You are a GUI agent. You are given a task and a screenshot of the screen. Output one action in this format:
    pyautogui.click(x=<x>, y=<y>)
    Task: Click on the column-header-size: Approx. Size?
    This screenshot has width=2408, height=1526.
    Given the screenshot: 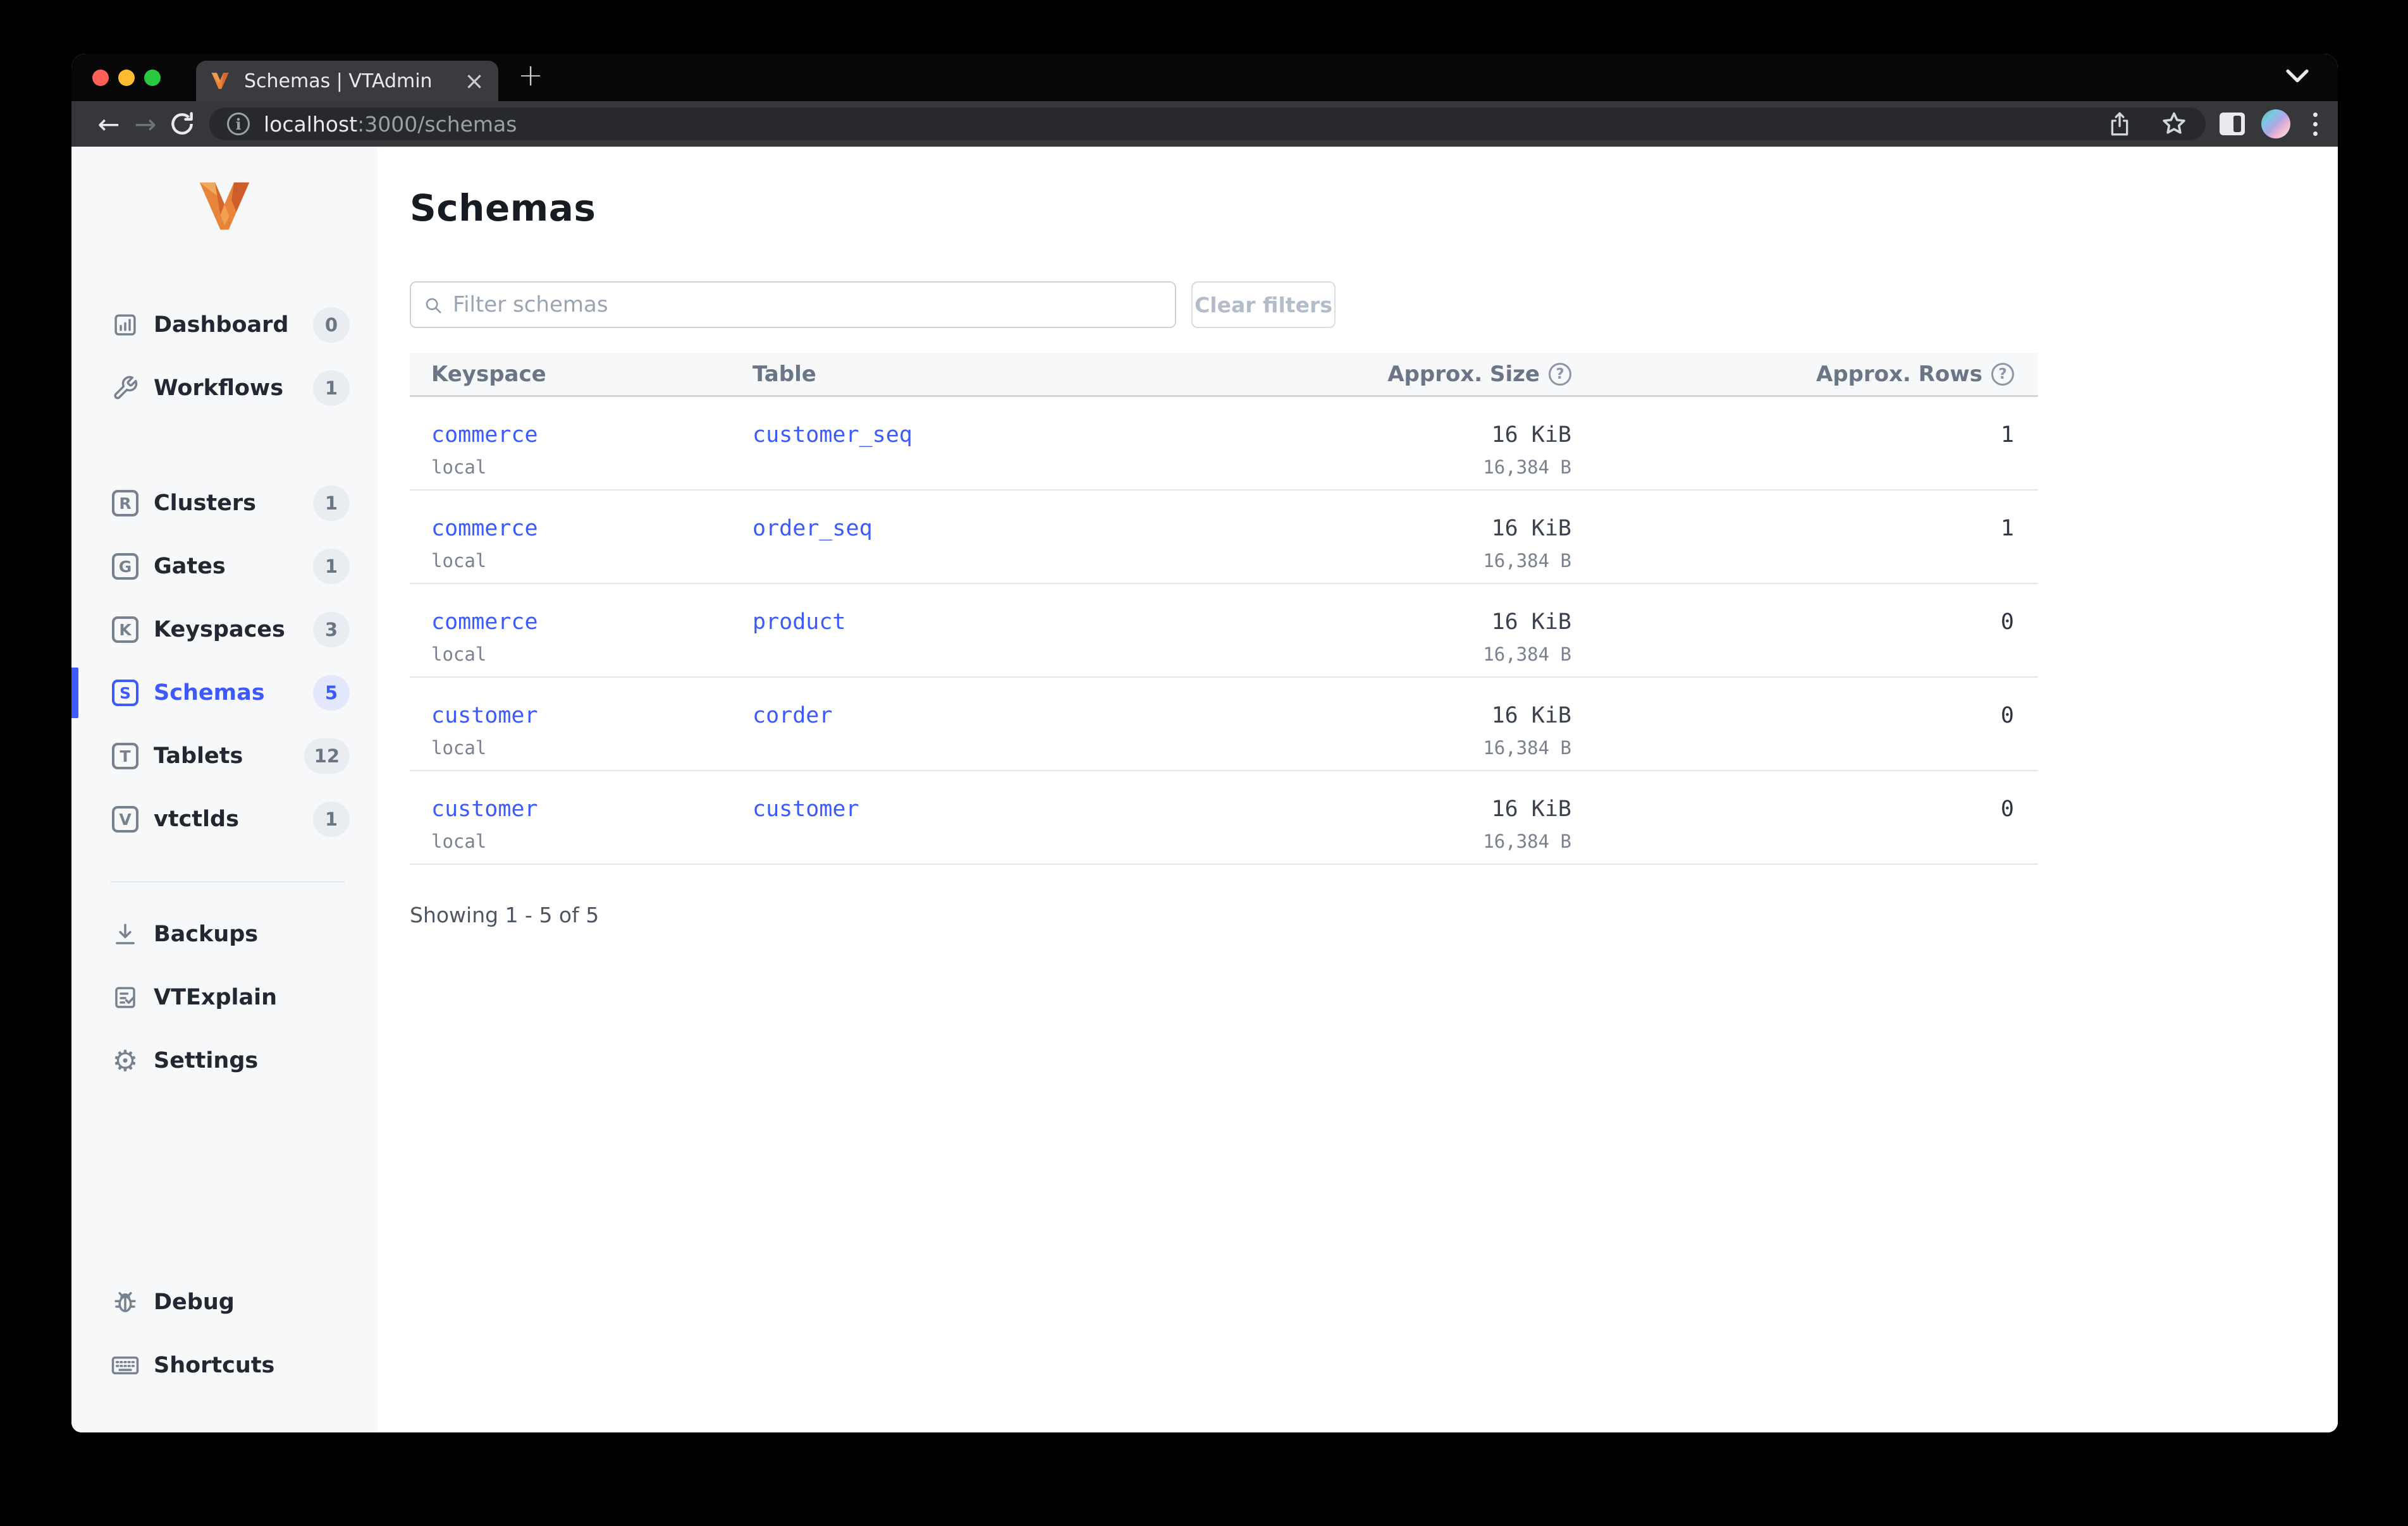 What is the action you would take?
    pyautogui.click(x=1375, y=374)
    